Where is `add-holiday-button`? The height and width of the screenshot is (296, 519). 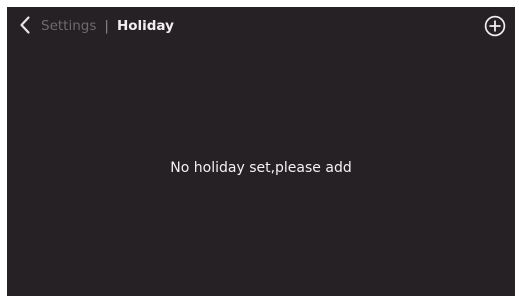 add-holiday-button is located at coordinates (495, 26).